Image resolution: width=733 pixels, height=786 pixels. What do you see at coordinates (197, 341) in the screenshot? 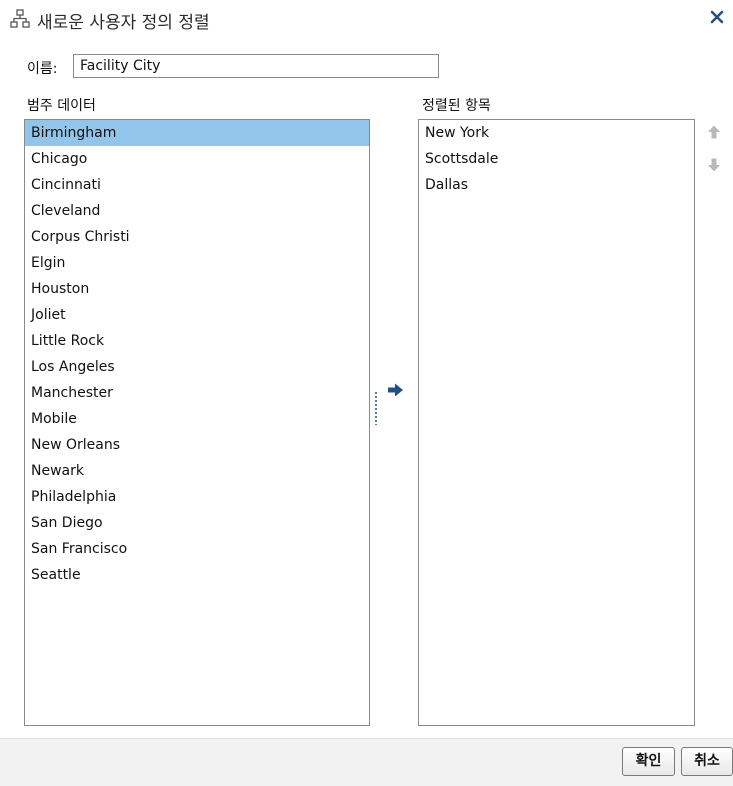
I see `list-item: Little Rock` at bounding box center [197, 341].